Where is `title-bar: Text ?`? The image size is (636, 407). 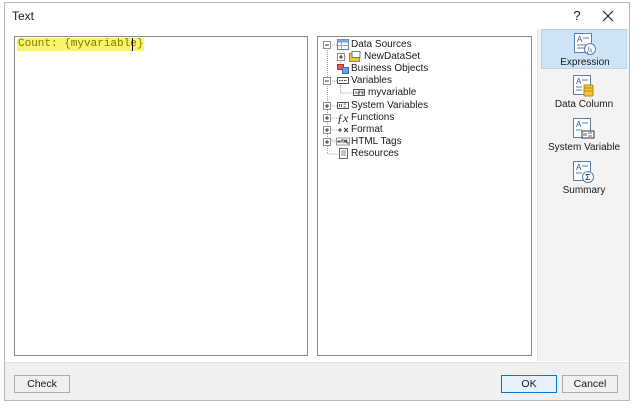 title-bar: Text ? is located at coordinates (317, 16).